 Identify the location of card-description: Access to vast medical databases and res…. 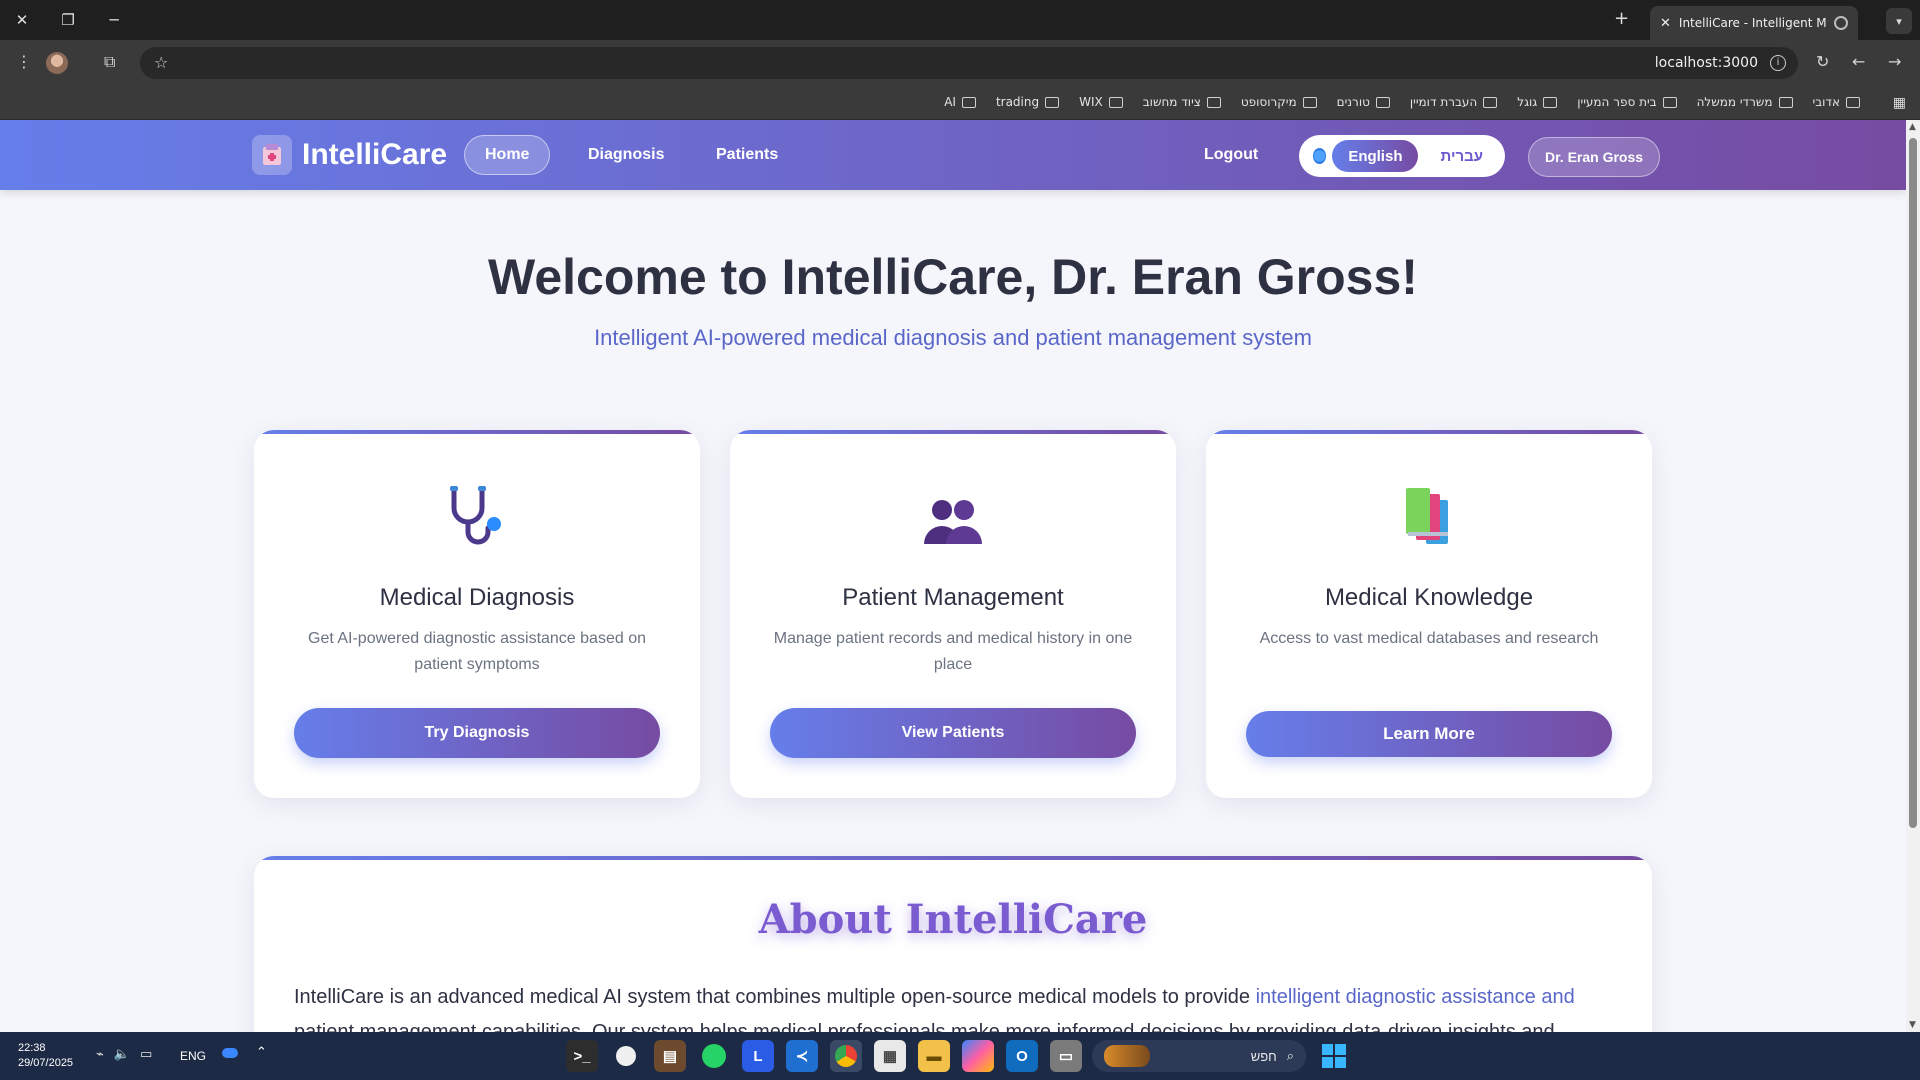
(1429, 638).